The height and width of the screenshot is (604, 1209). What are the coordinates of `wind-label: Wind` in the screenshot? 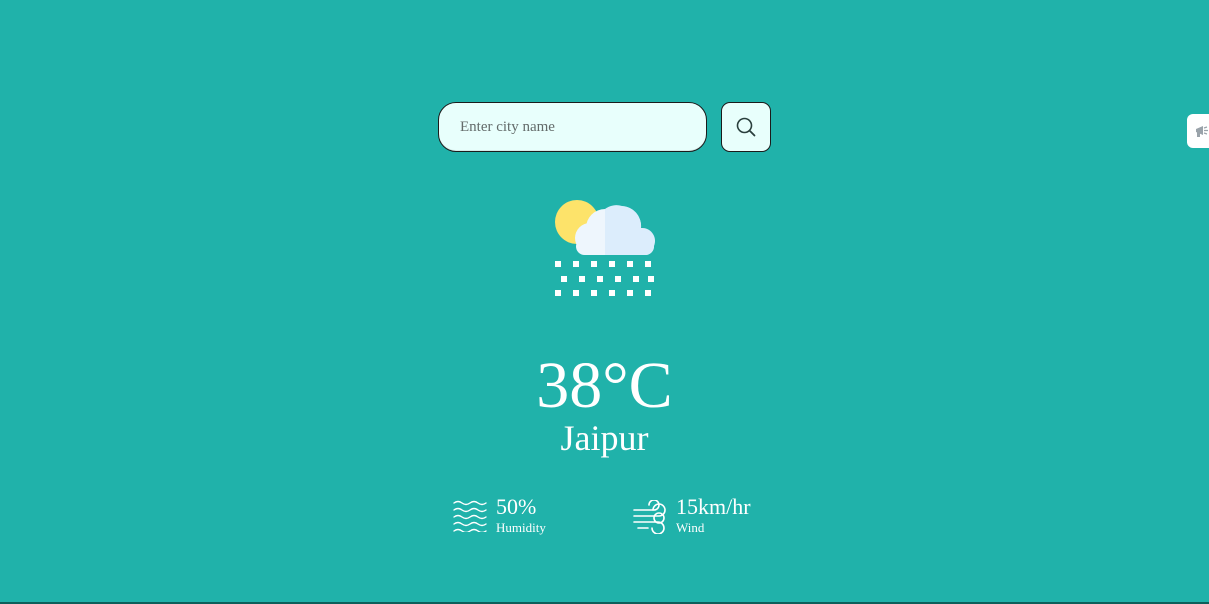 It's located at (690, 527).